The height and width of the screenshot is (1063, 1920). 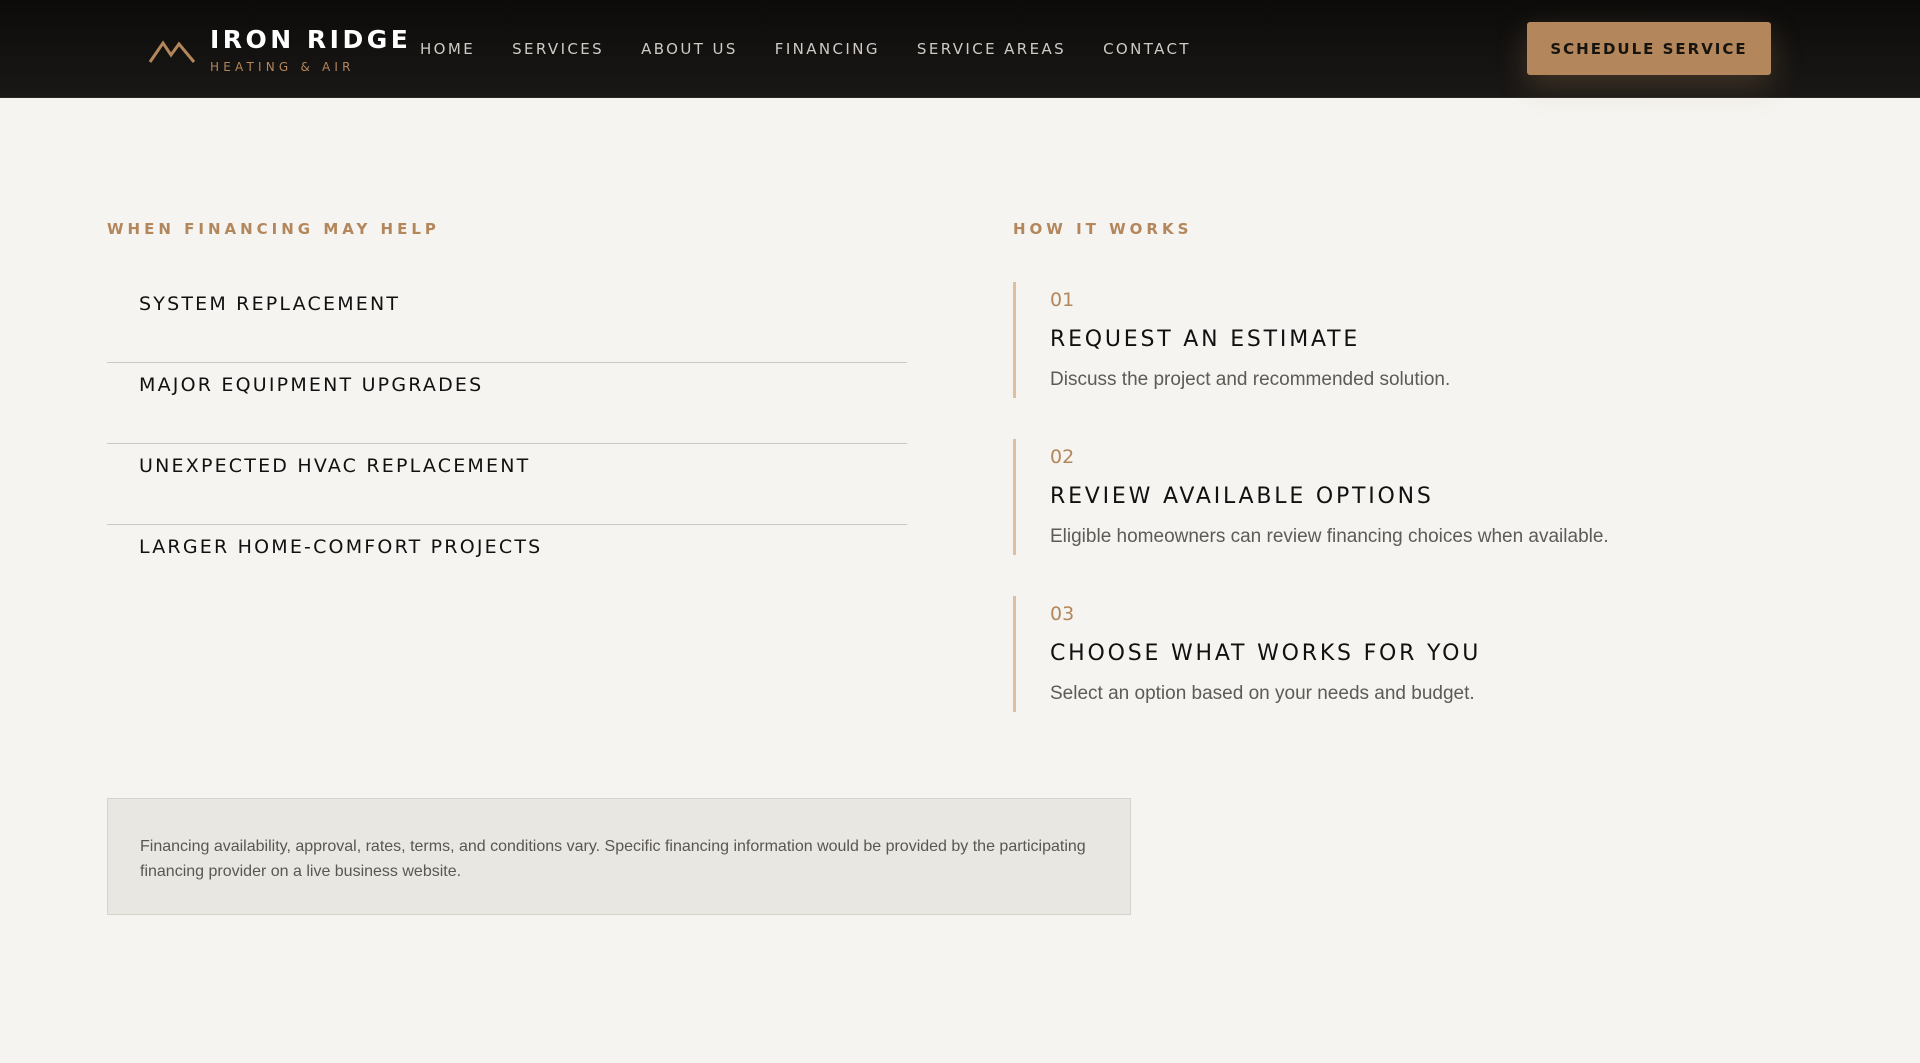 I want to click on step-title: CHOOSE WHAT WORKS FOR YOU, so click(x=1266, y=653).